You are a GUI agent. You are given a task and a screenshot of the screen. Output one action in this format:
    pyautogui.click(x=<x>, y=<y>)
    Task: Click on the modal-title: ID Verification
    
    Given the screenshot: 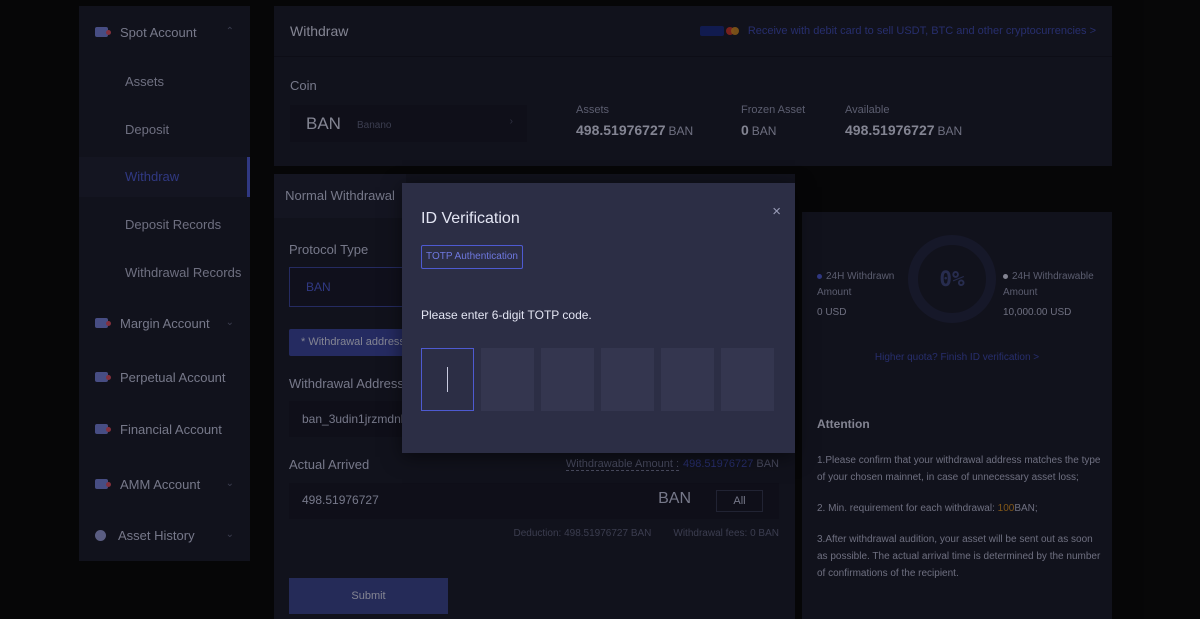 What is the action you would take?
    pyautogui.click(x=470, y=218)
    